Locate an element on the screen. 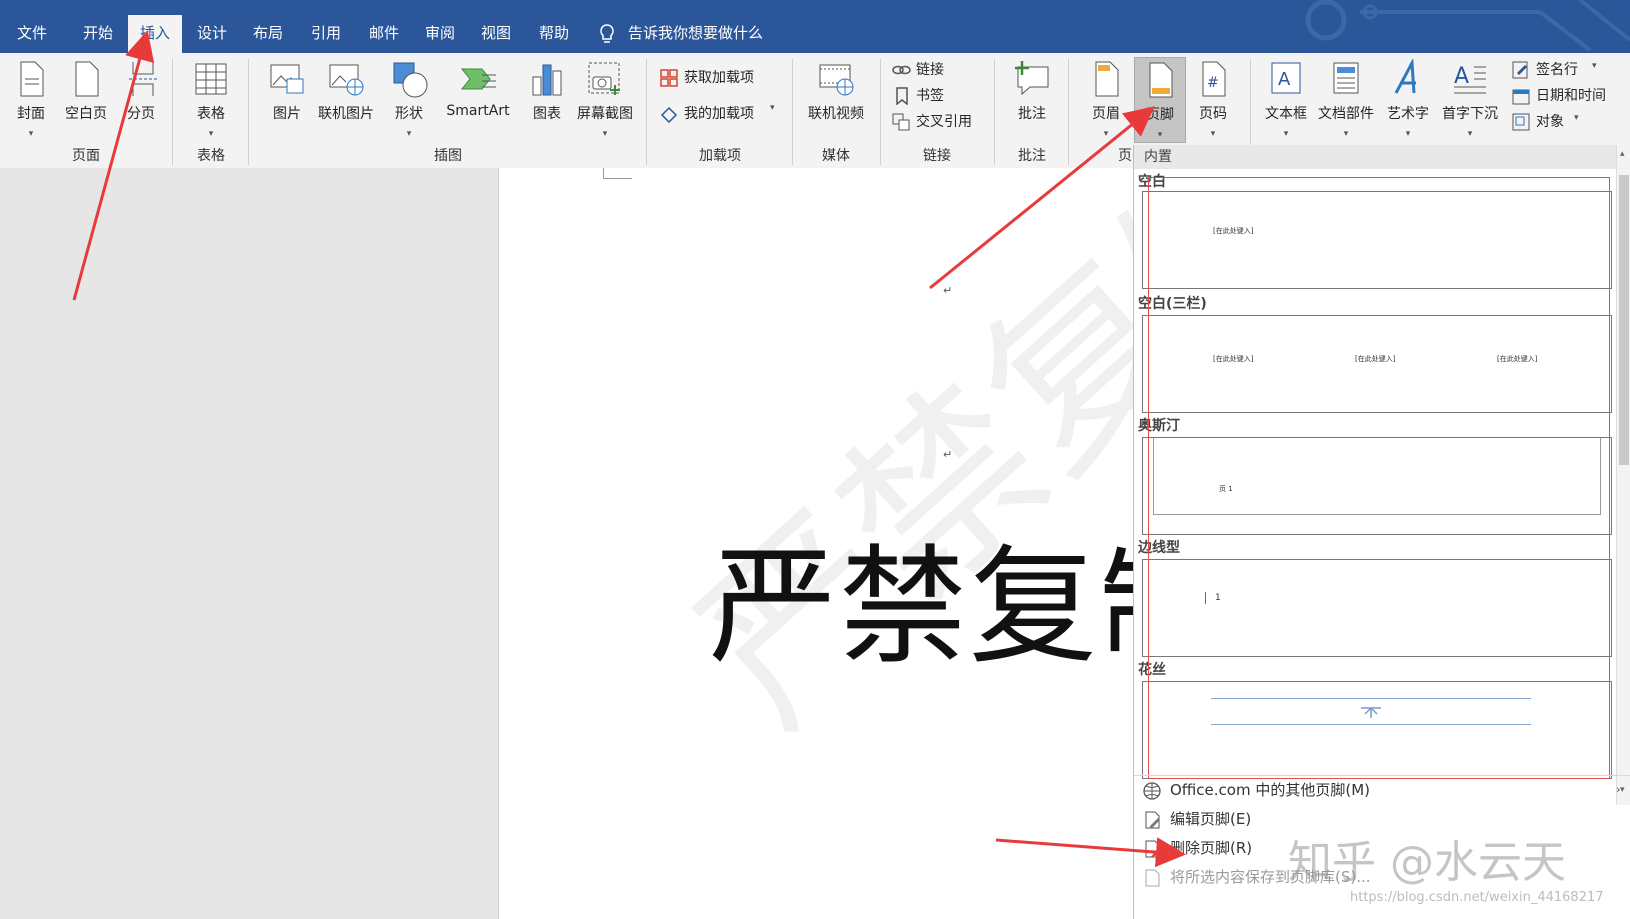  tab-help: 帮助 is located at coordinates (554, 35).